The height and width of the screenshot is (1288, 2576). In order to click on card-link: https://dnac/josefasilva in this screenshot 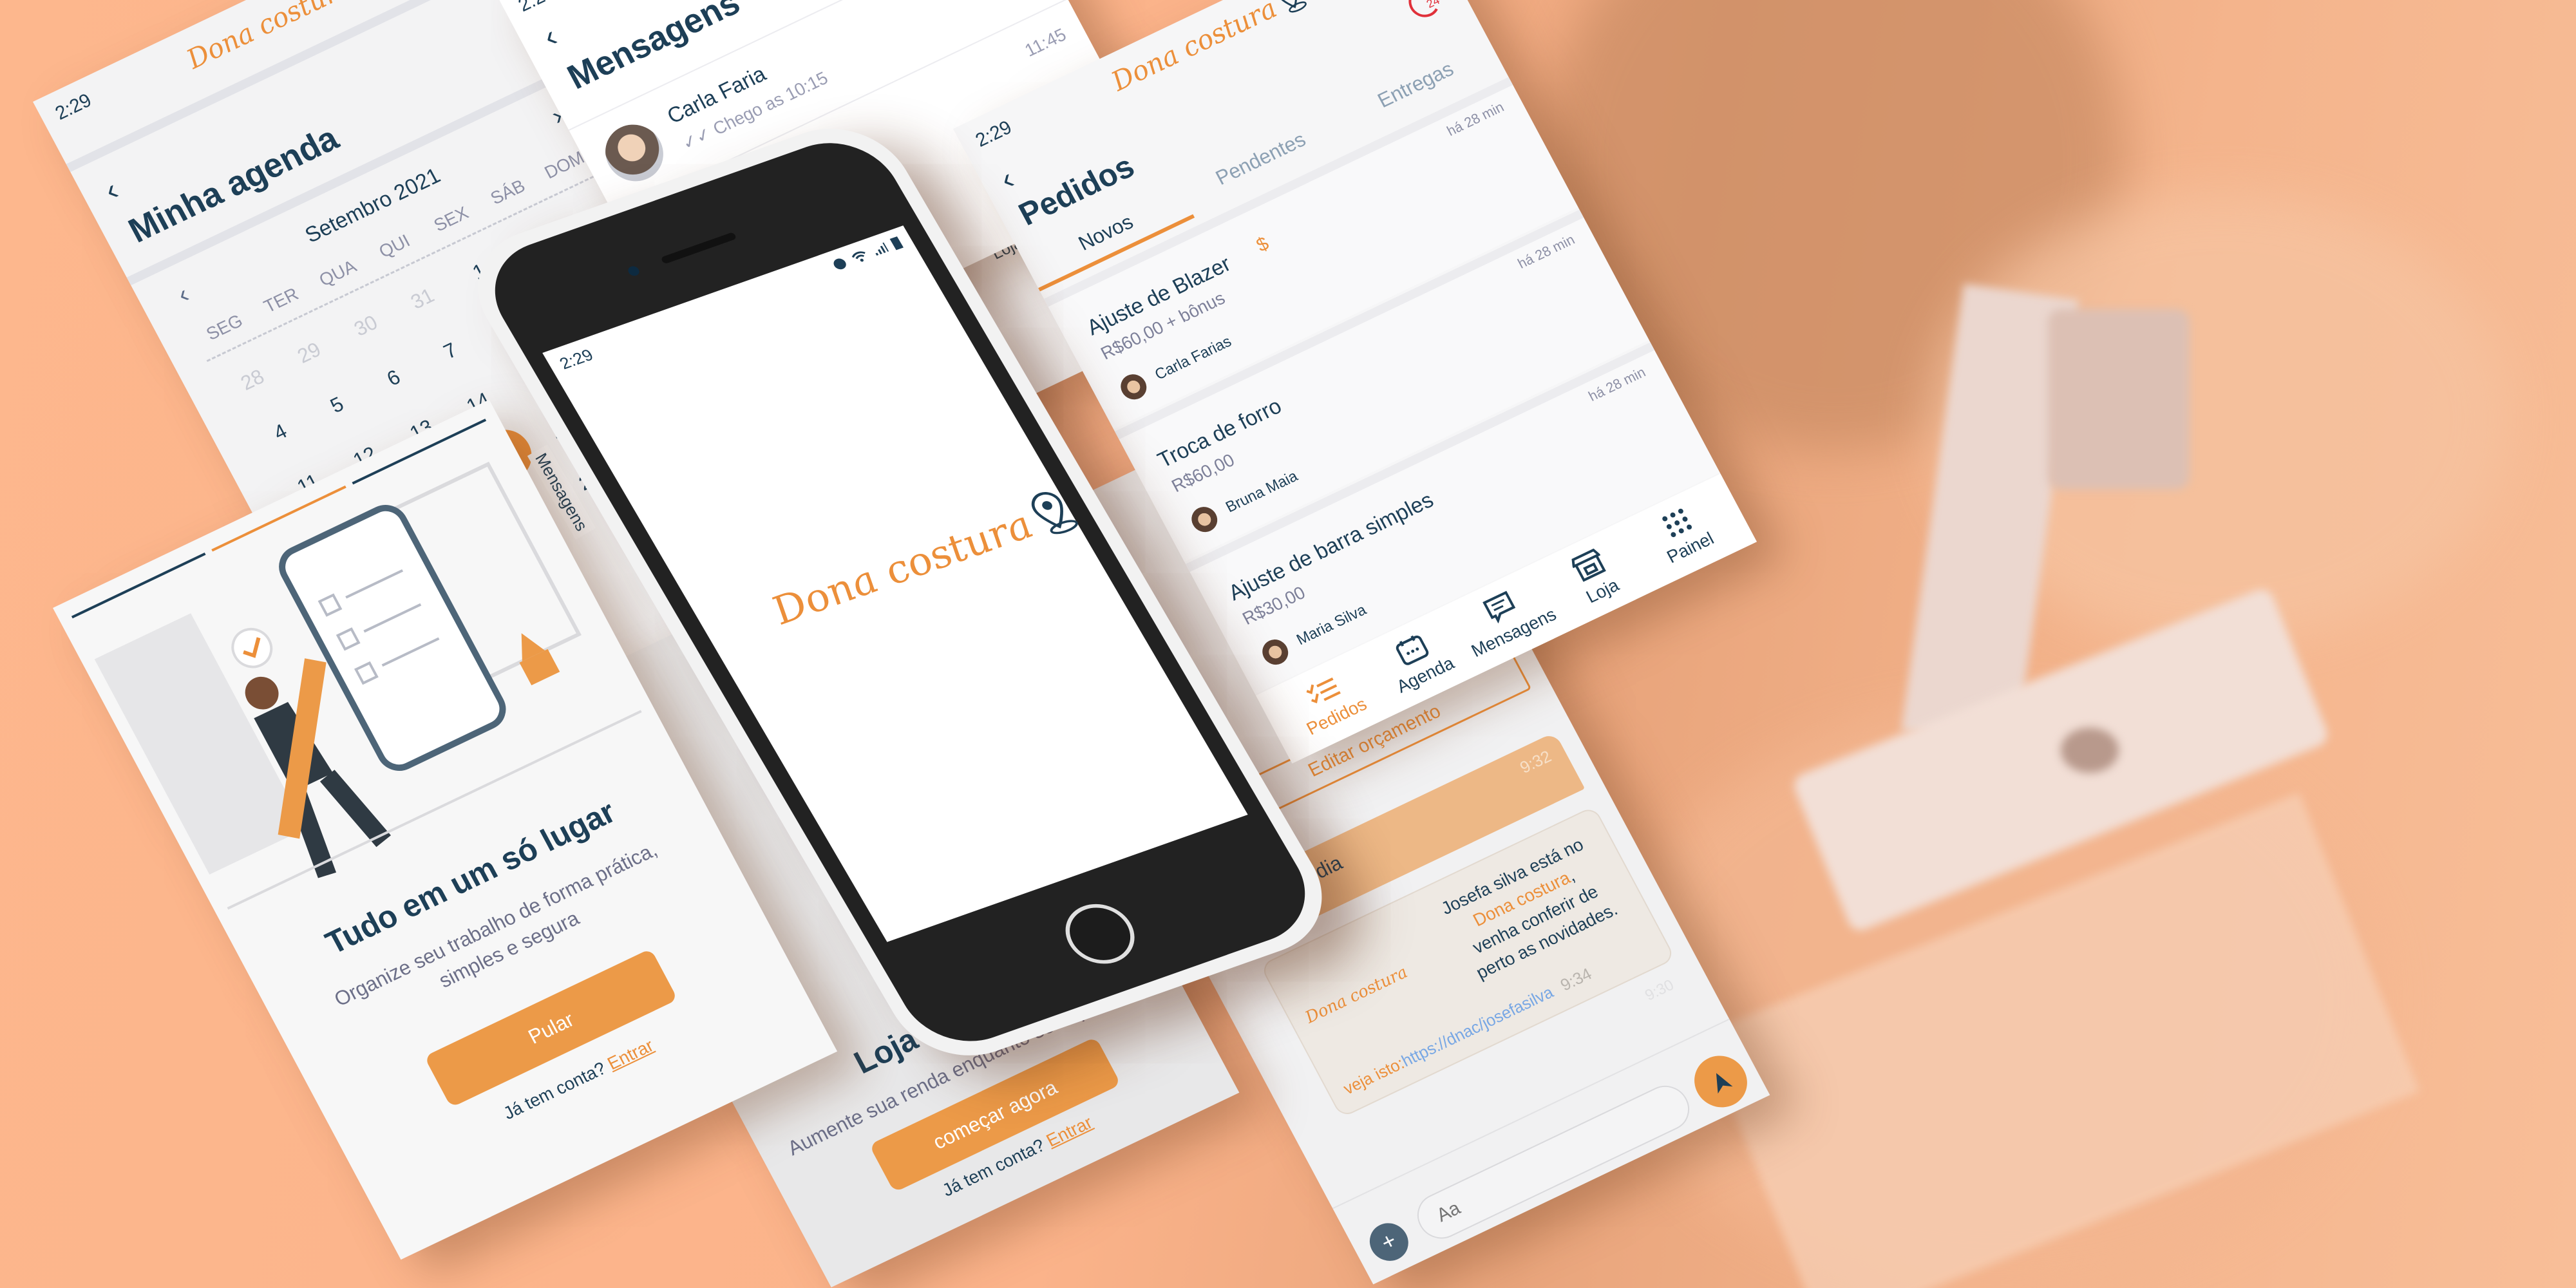, I will do `click(1477, 1026)`.